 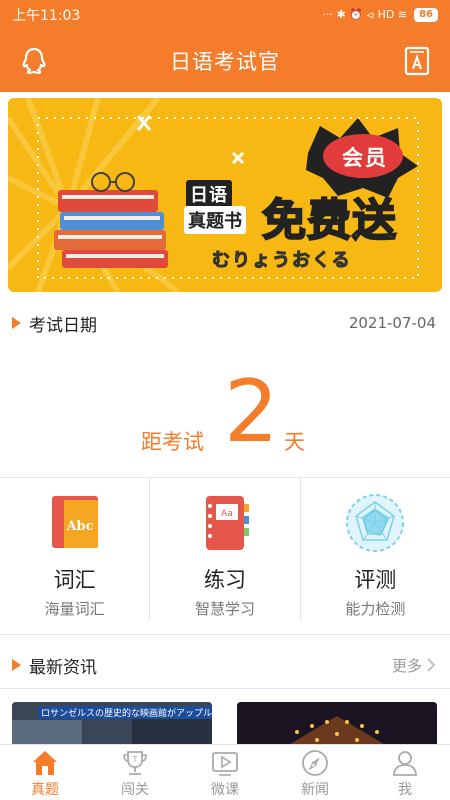 I want to click on radar-chart-icon, so click(x=375, y=523).